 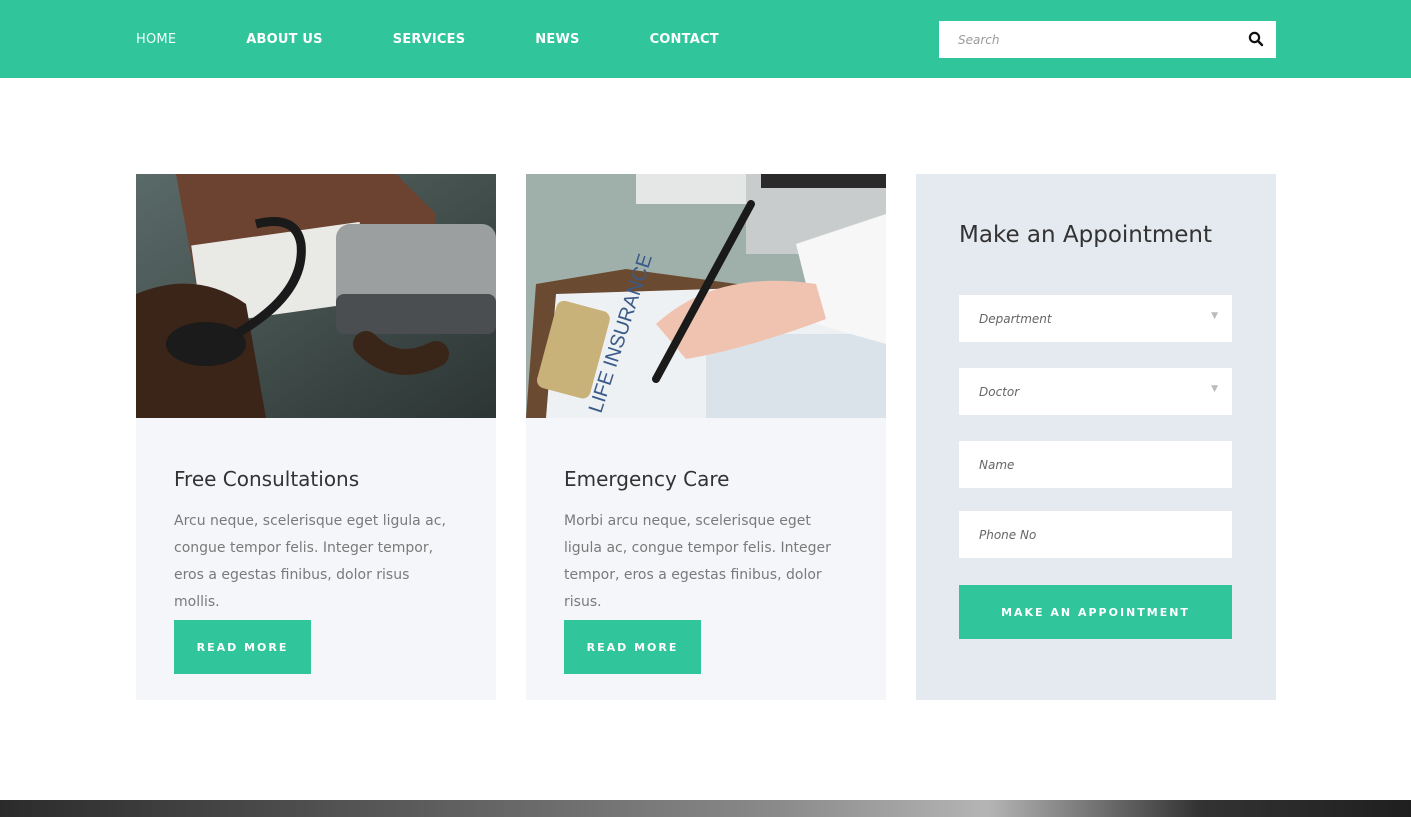 What do you see at coordinates (647, 479) in the screenshot?
I see `card-title: Emergency Care` at bounding box center [647, 479].